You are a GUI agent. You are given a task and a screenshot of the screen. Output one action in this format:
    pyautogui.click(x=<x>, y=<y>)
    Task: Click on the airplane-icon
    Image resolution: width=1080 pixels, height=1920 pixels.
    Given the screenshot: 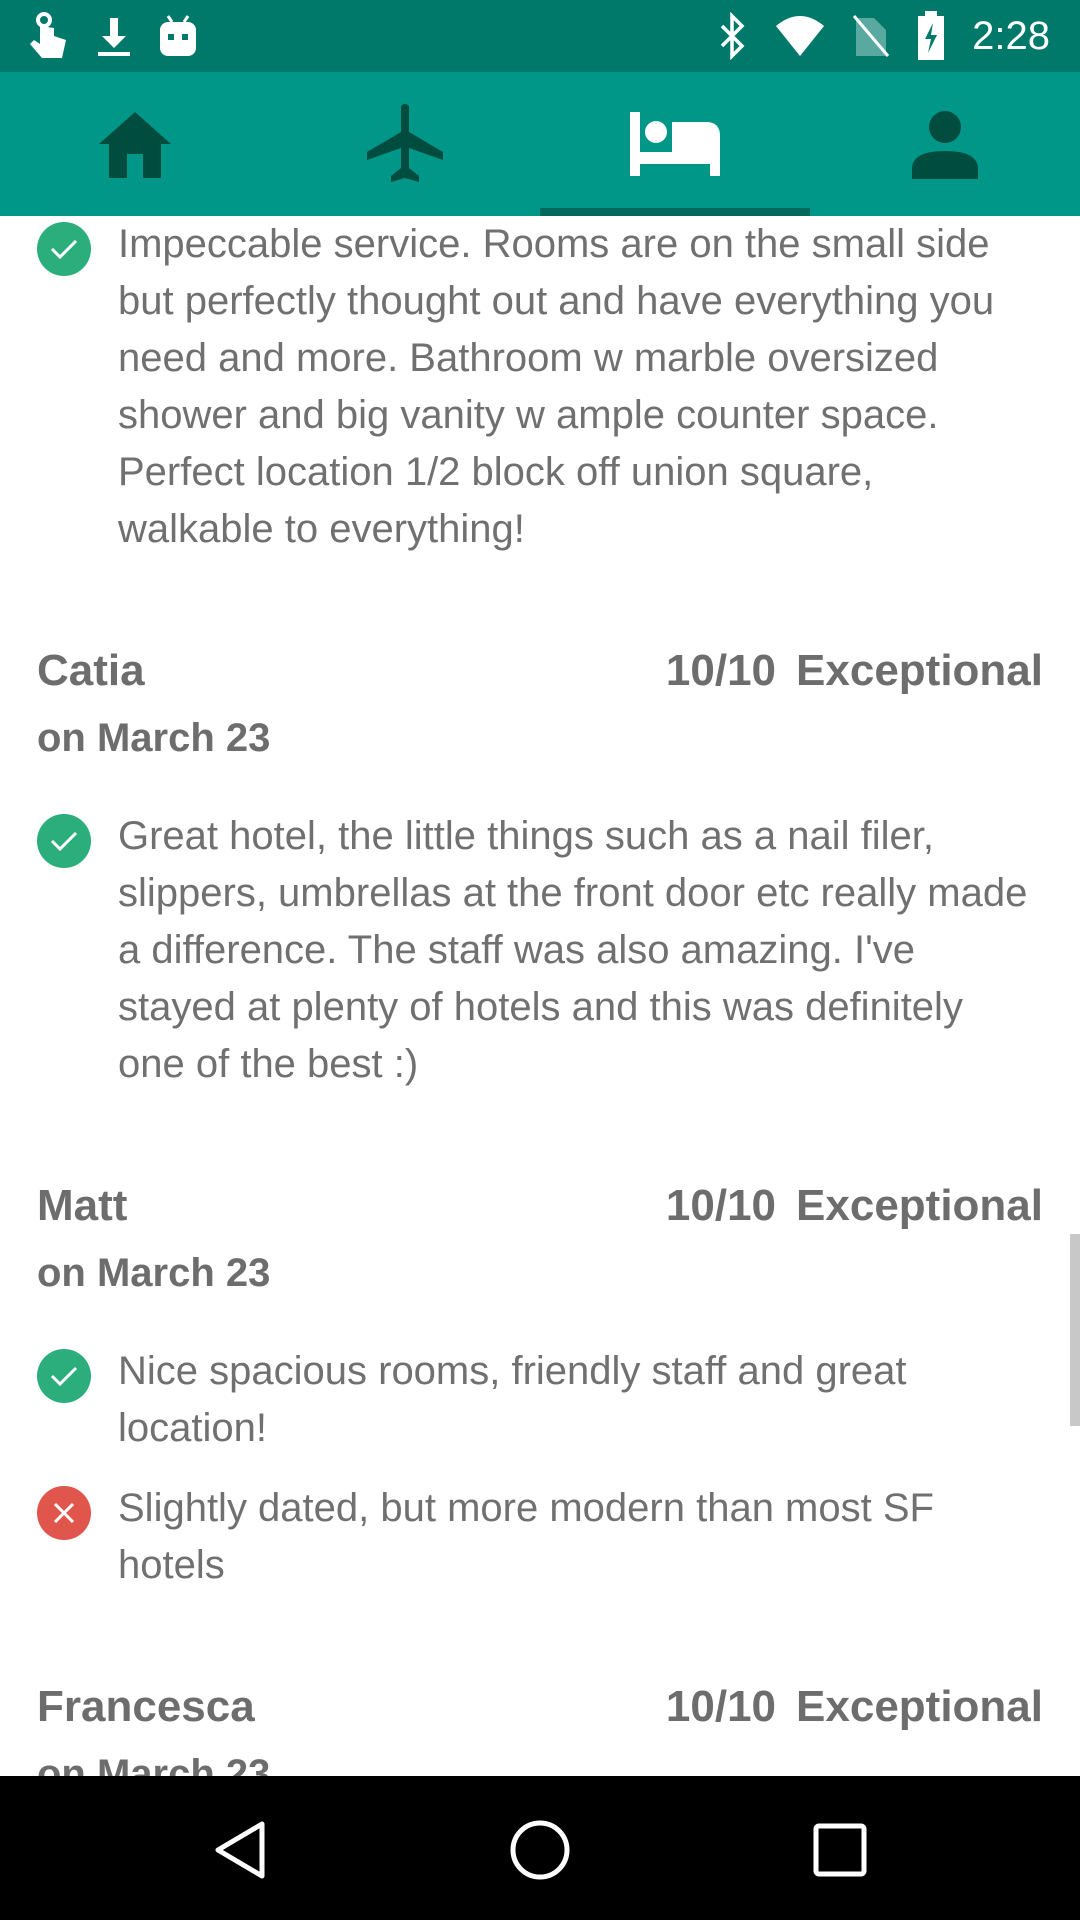 What is the action you would take?
    pyautogui.click(x=405, y=144)
    